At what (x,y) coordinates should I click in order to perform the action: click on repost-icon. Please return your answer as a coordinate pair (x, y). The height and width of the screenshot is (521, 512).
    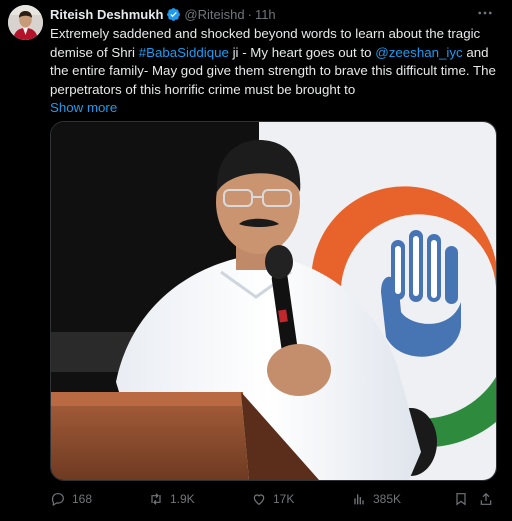
    Looking at the image, I should click on (156, 499).